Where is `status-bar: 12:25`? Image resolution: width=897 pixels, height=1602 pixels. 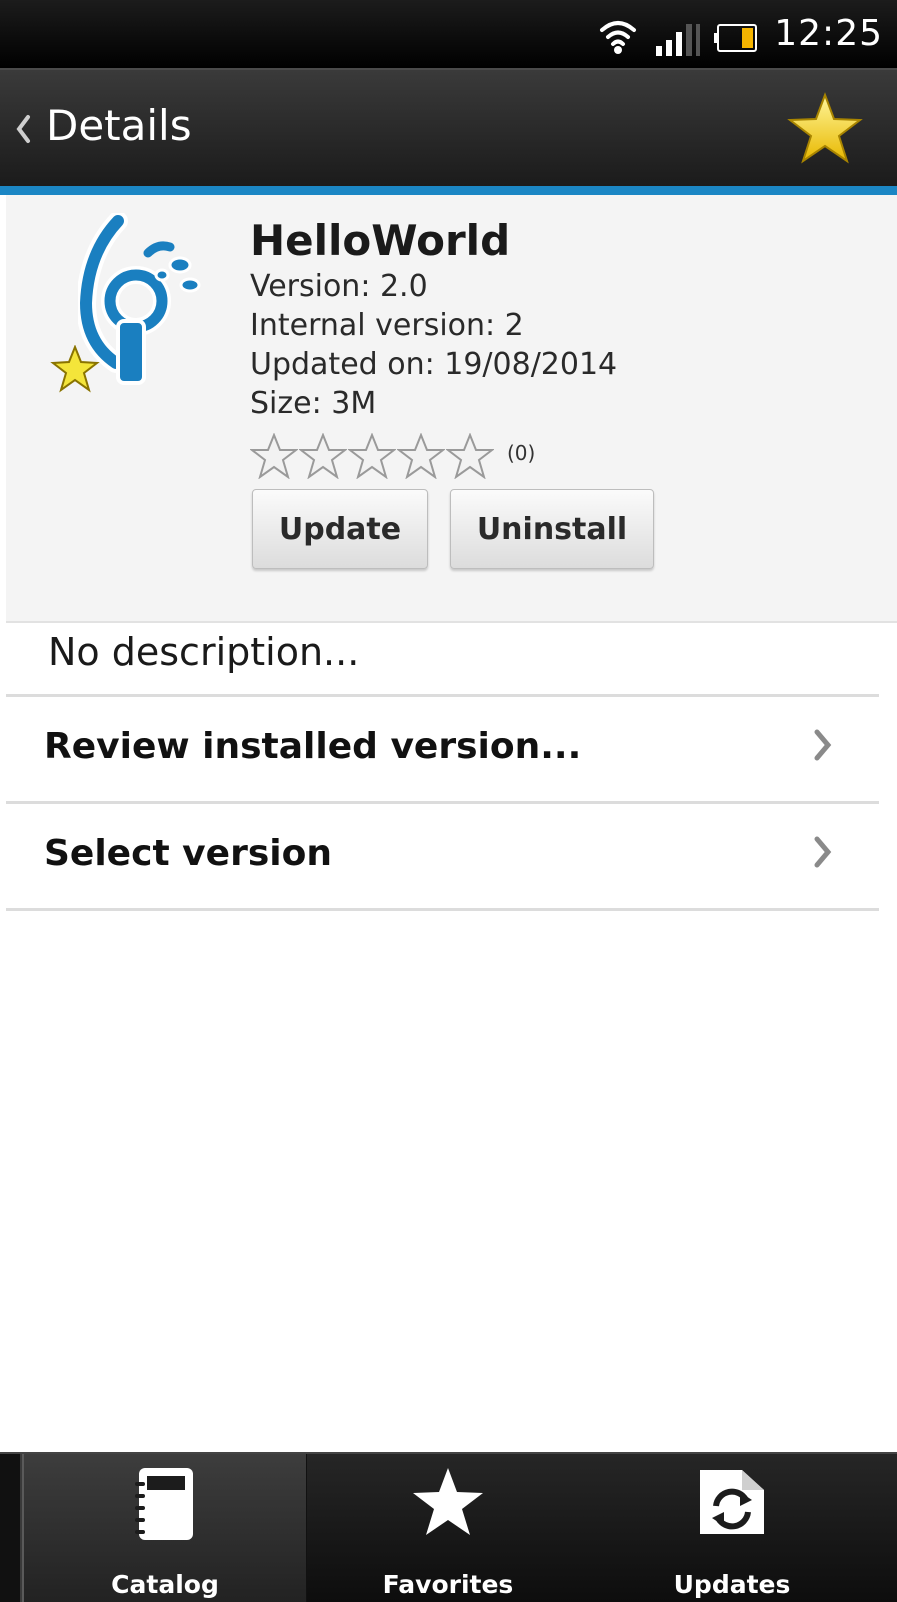 status-bar: 12:25 is located at coordinates (448, 34).